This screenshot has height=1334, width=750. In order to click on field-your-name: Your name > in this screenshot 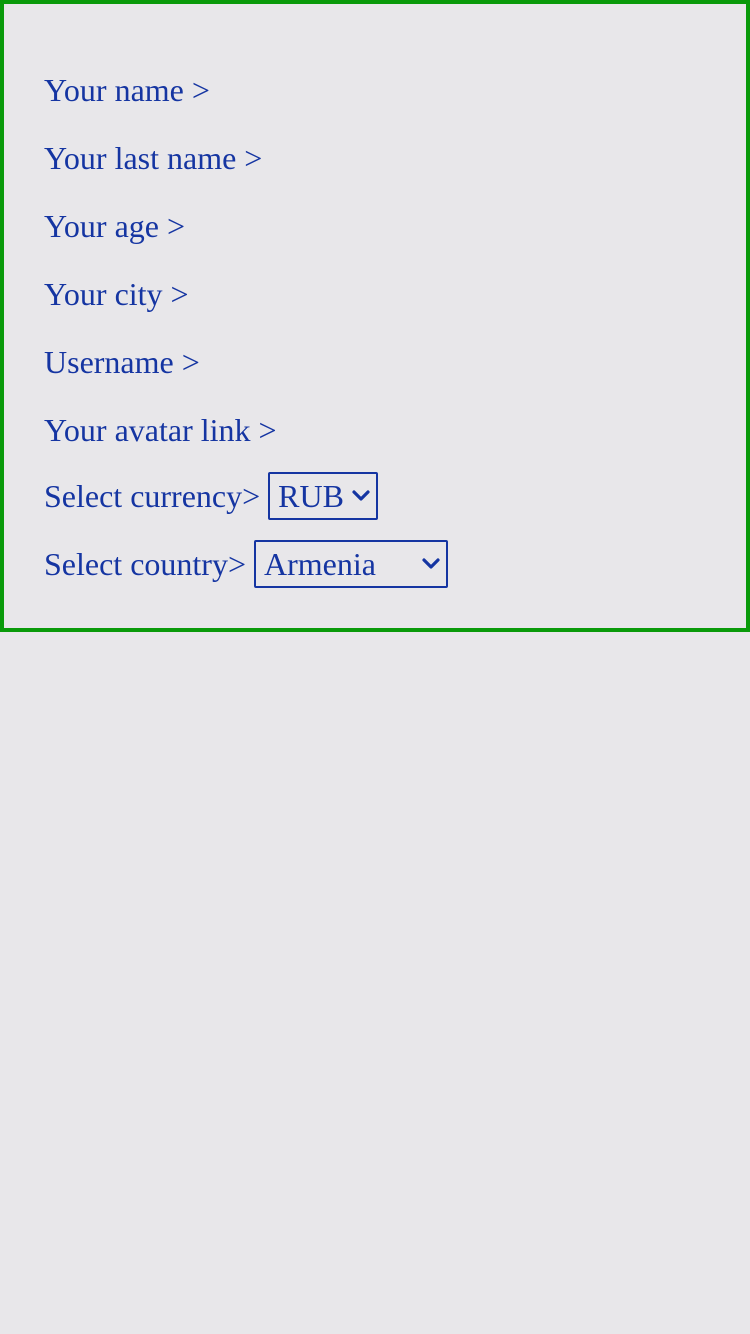, I will do `click(127, 90)`.